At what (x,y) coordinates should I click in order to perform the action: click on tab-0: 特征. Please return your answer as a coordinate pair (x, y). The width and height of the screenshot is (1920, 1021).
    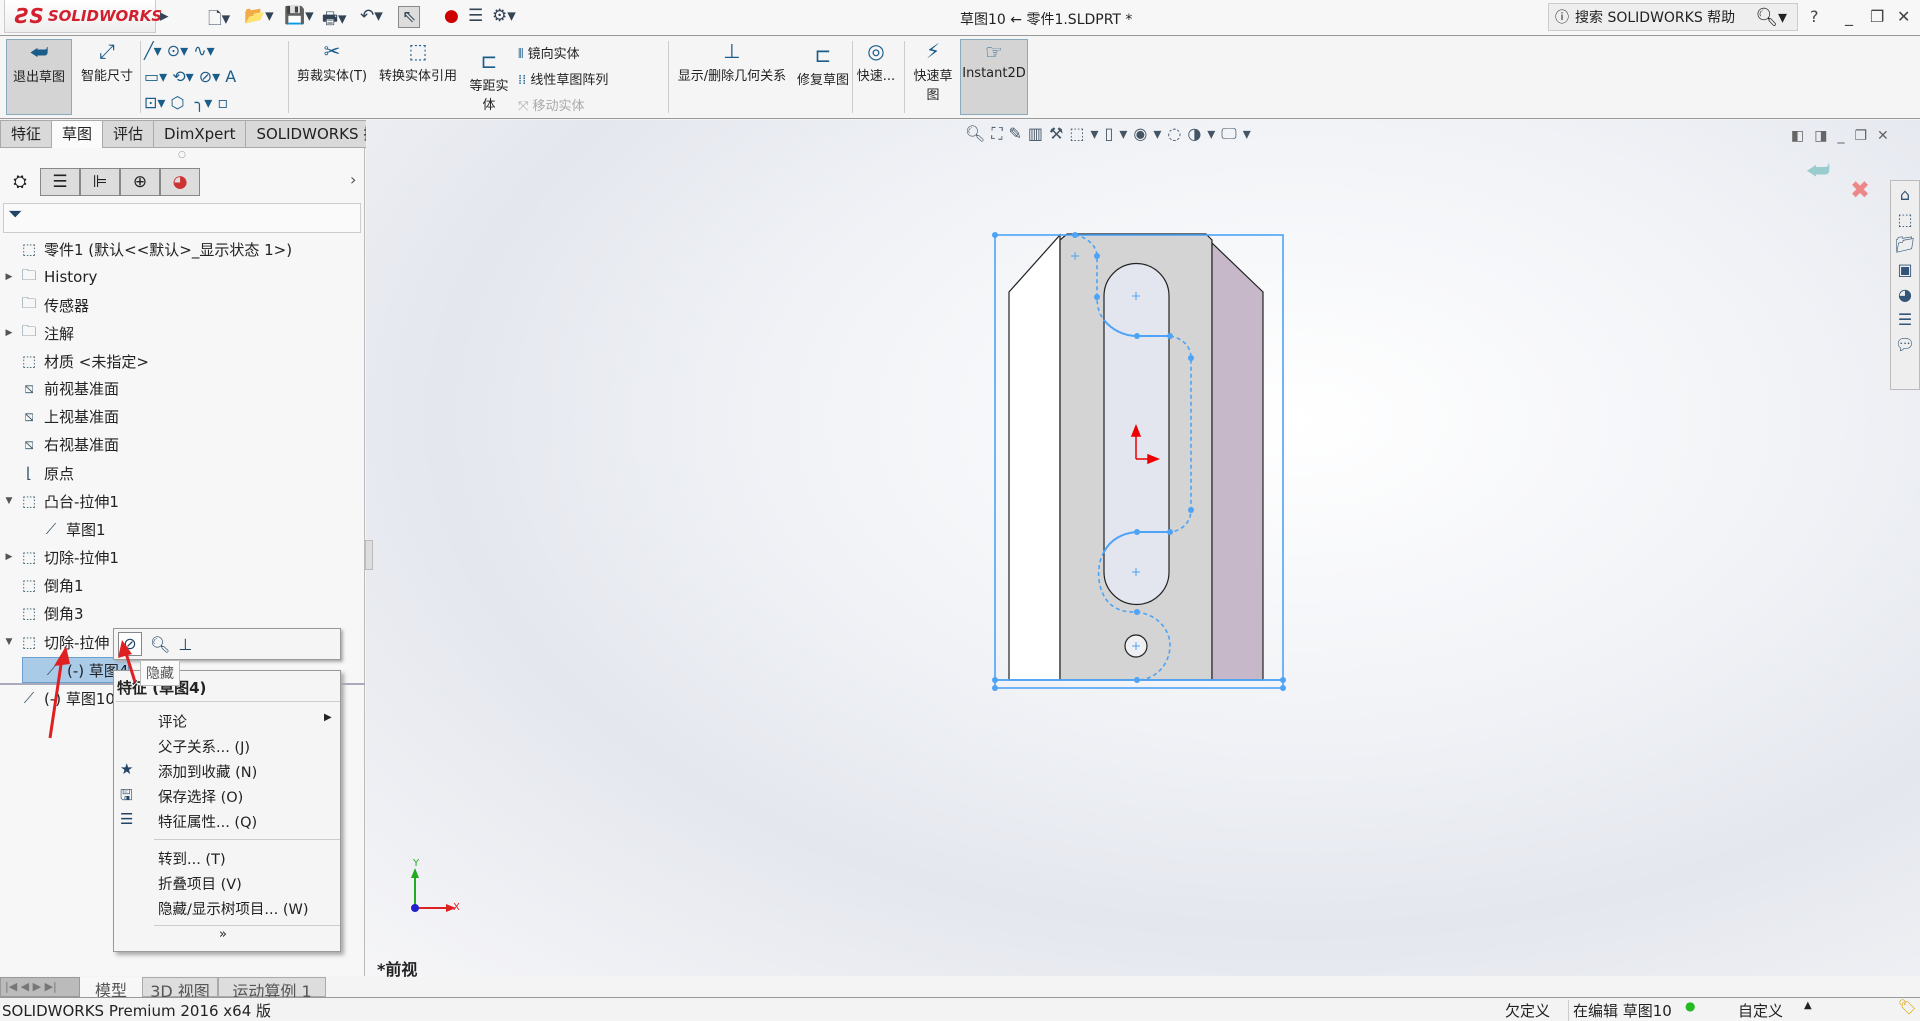
    Looking at the image, I should click on (26, 134).